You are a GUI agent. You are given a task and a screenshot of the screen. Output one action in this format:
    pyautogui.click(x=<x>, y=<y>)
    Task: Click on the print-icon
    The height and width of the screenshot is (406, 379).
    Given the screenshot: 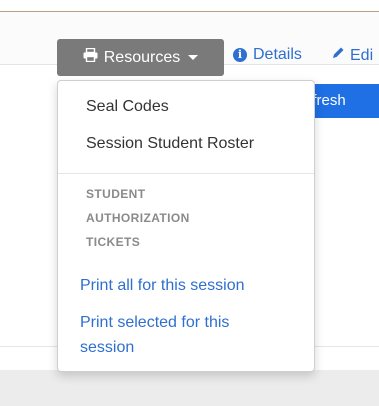 What is the action you would take?
    pyautogui.click(x=90, y=57)
    